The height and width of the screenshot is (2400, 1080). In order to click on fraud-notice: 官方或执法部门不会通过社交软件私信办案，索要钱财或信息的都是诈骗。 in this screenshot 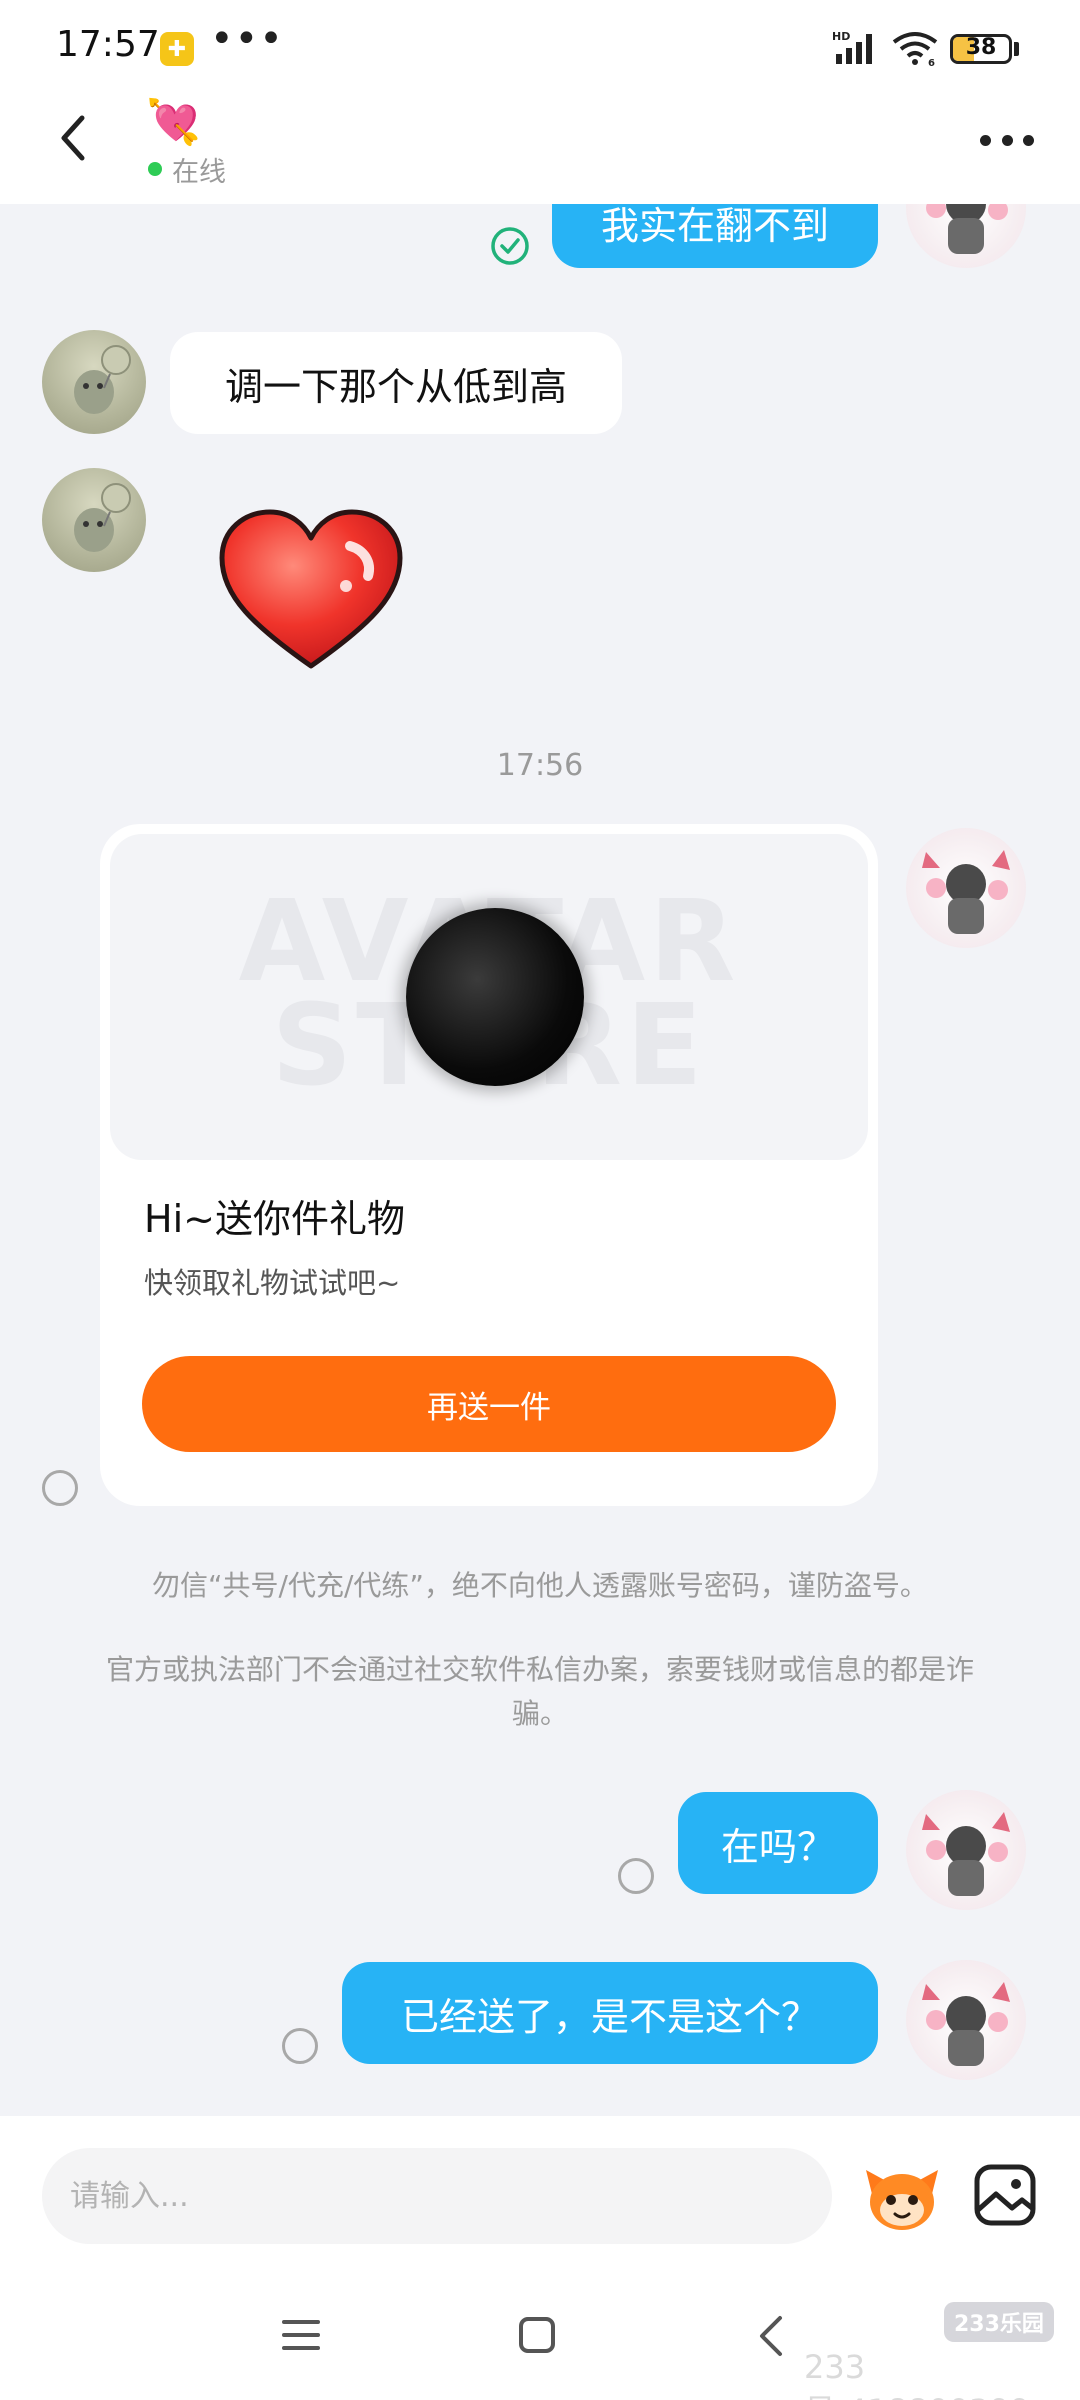, I will do `click(539, 1691)`.